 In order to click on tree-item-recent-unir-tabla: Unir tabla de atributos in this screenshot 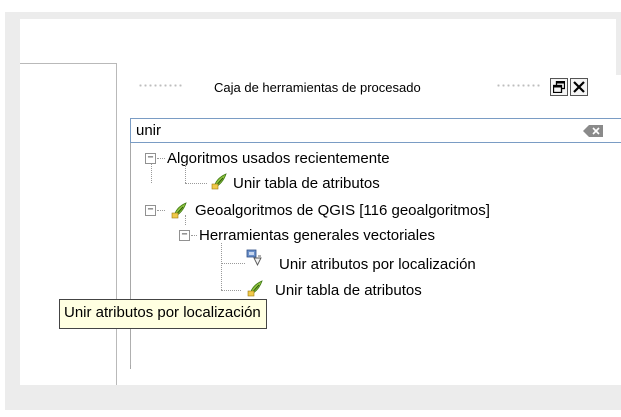, I will do `click(306, 183)`.